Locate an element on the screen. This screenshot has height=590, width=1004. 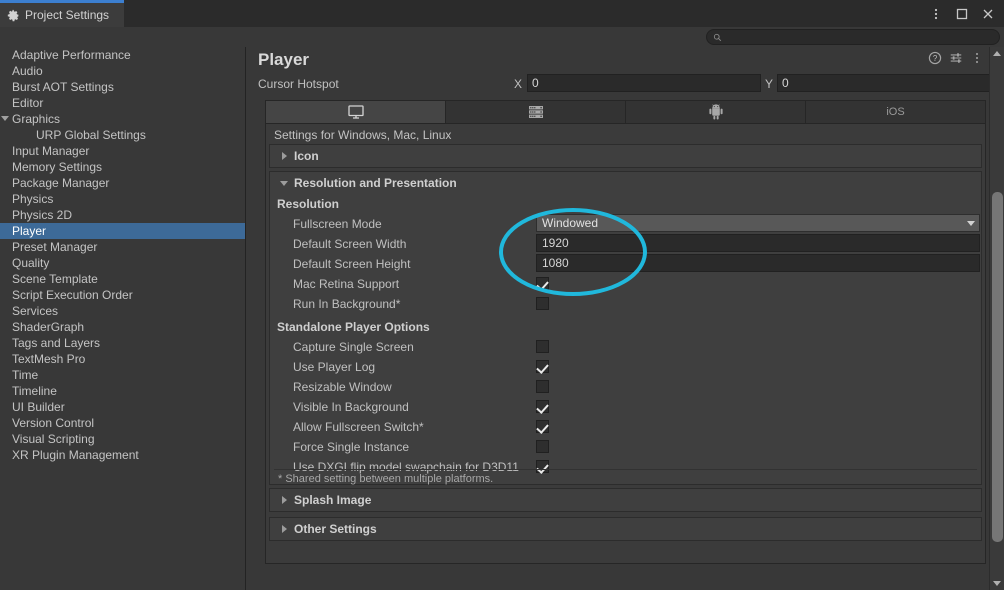
server-icon is located at coordinates (535, 112).